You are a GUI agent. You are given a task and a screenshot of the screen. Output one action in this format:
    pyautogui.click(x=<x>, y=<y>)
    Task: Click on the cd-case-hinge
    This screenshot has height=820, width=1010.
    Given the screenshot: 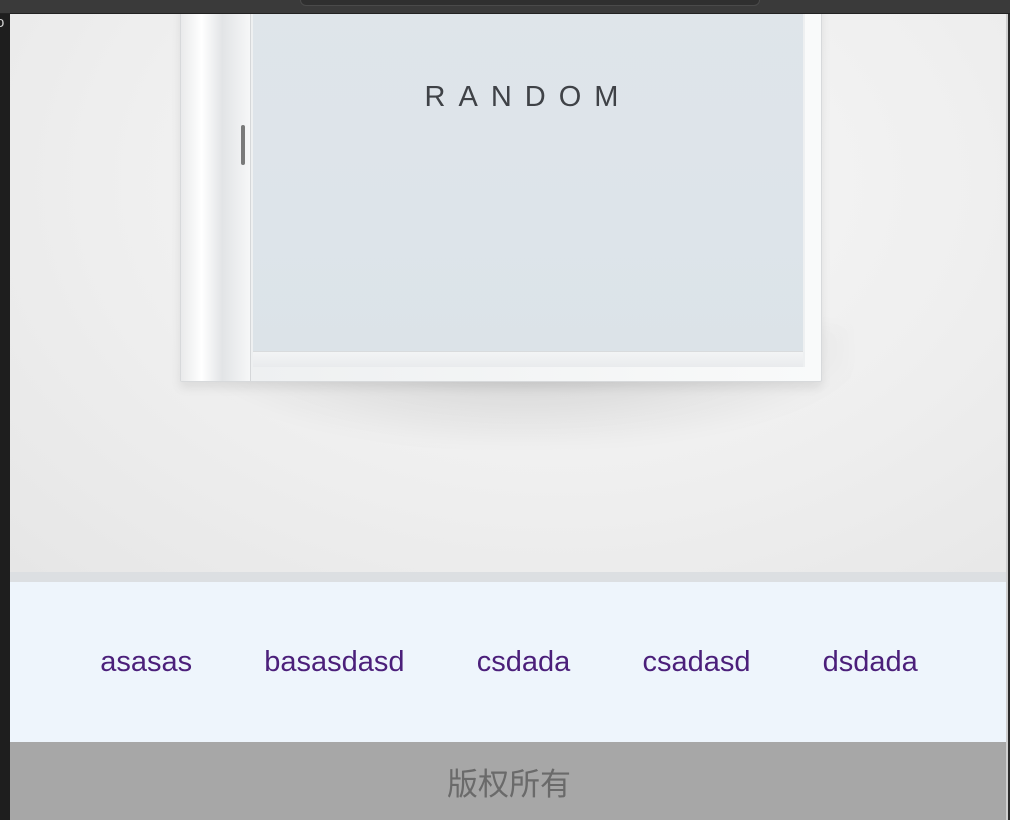 What is the action you would take?
    pyautogui.click(x=243, y=145)
    